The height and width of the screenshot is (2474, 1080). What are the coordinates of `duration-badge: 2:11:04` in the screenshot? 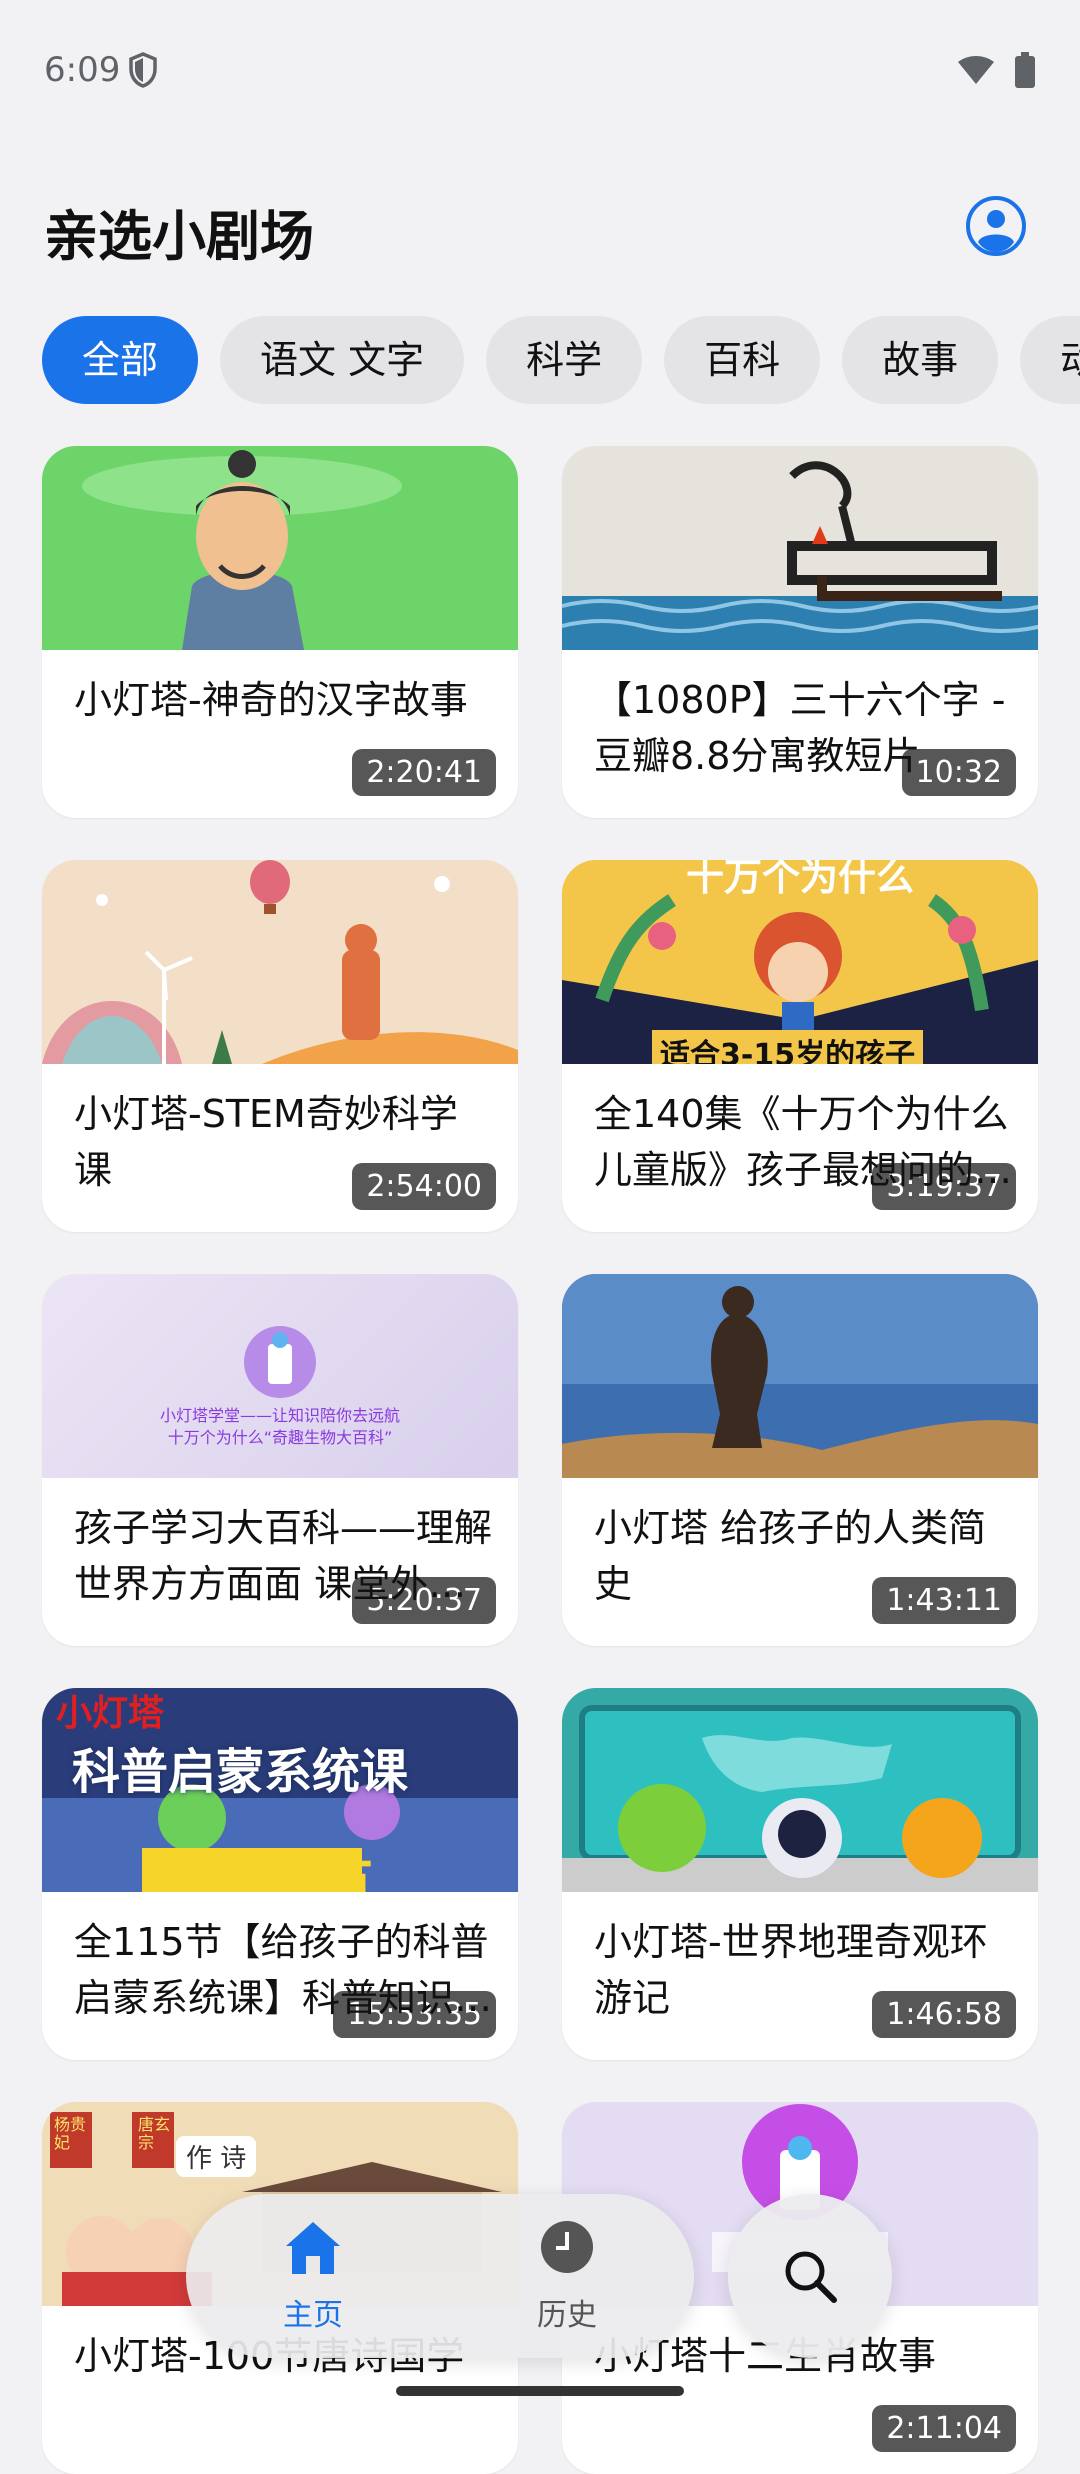 It's located at (944, 2428).